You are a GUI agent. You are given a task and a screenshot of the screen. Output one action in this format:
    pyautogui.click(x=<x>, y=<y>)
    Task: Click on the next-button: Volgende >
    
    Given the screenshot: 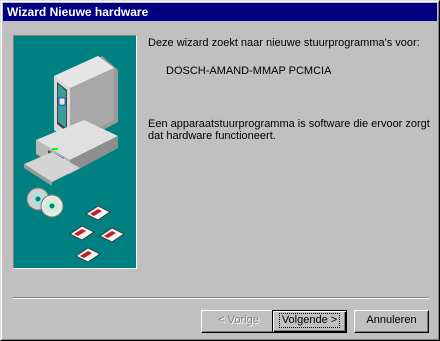 What is the action you would take?
    pyautogui.click(x=309, y=321)
    